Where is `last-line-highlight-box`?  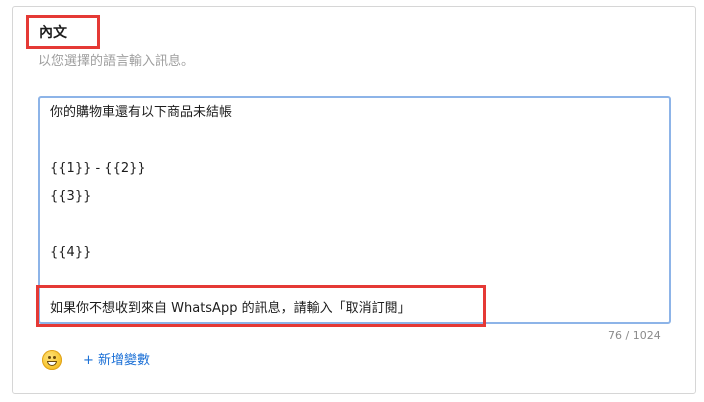
last-line-highlight-box is located at coordinates (261, 306).